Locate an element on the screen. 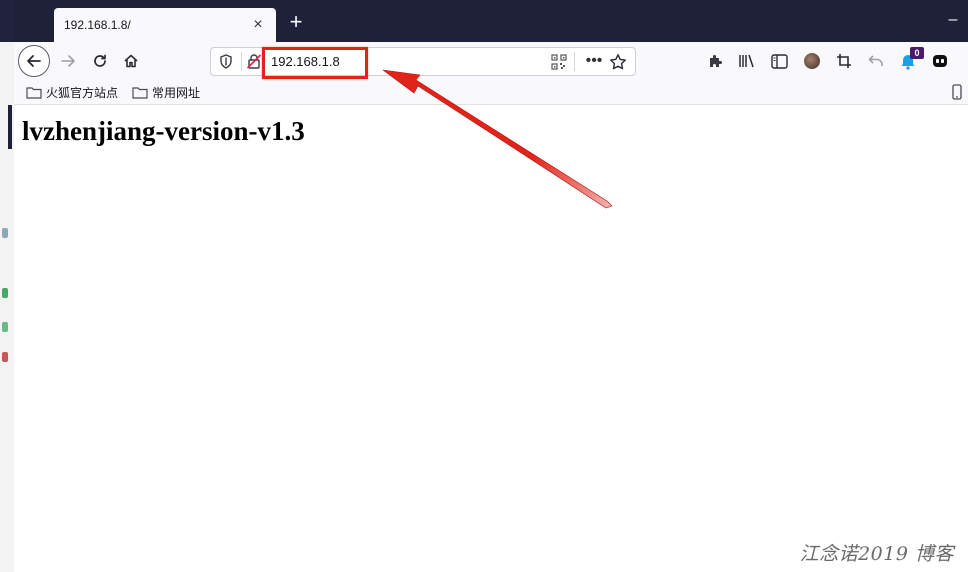 This screenshot has height=572, width=968. bookmark-folder-common: 常用网址 is located at coordinates (166, 92).